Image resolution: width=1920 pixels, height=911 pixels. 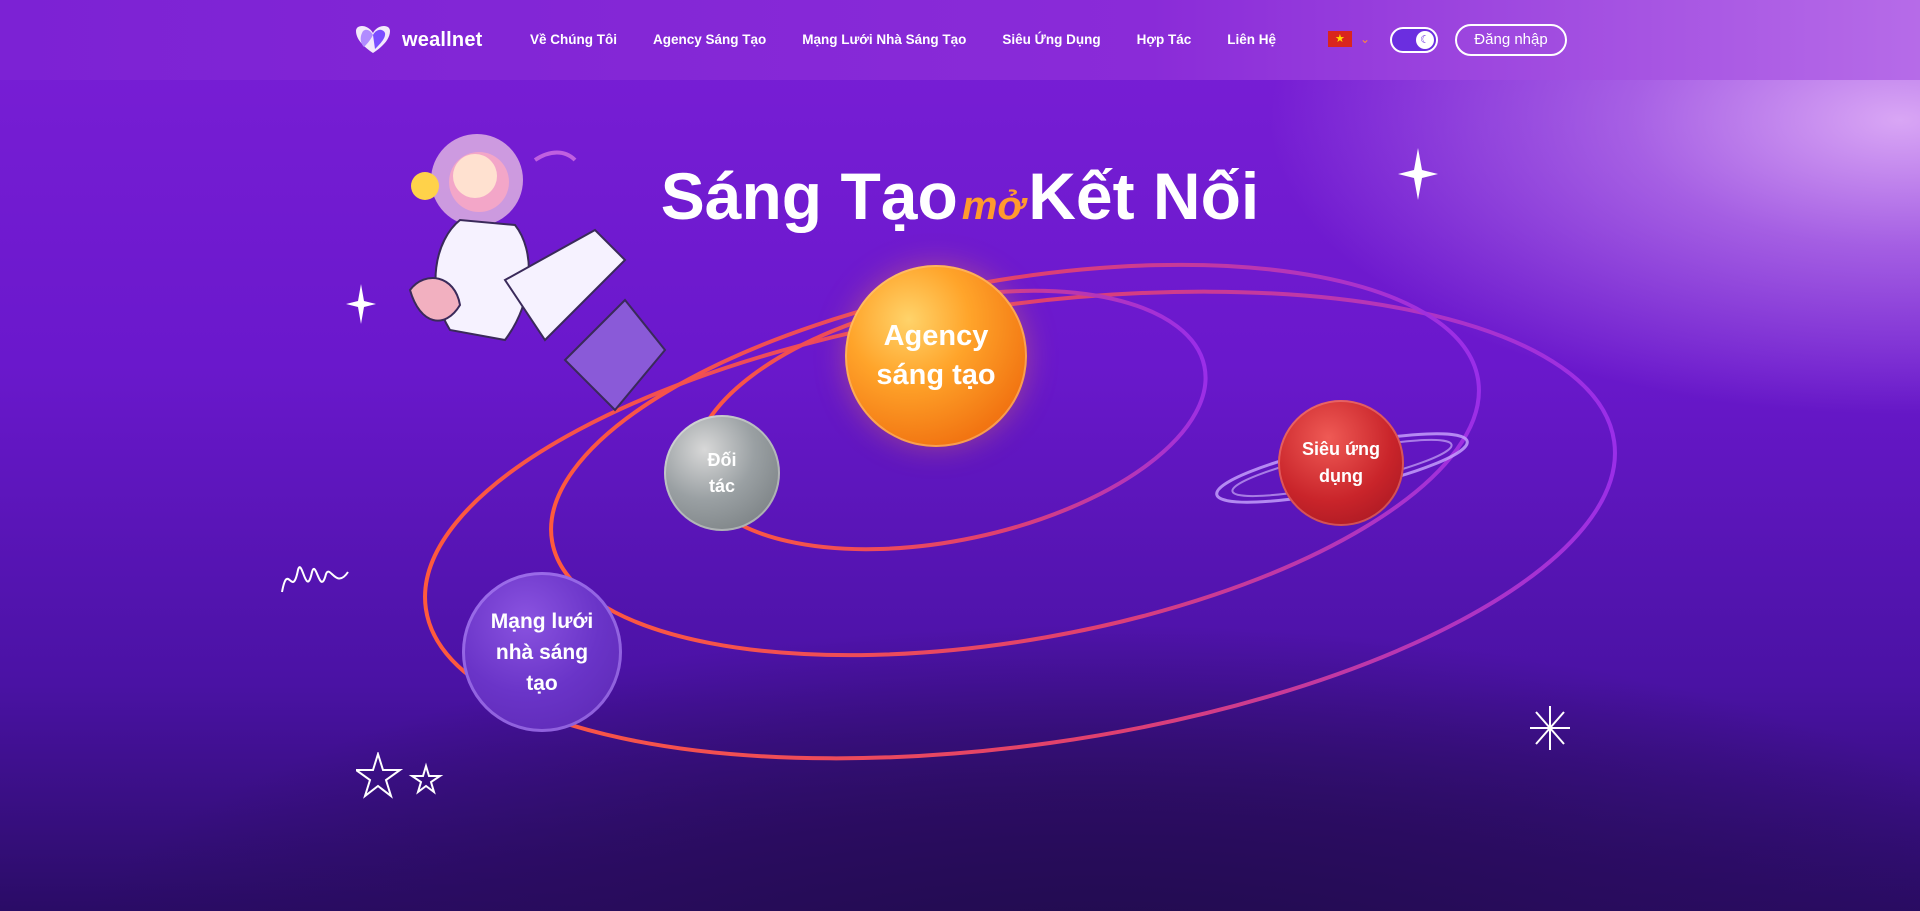 I want to click on star-outline-icon, so click(x=400, y=775).